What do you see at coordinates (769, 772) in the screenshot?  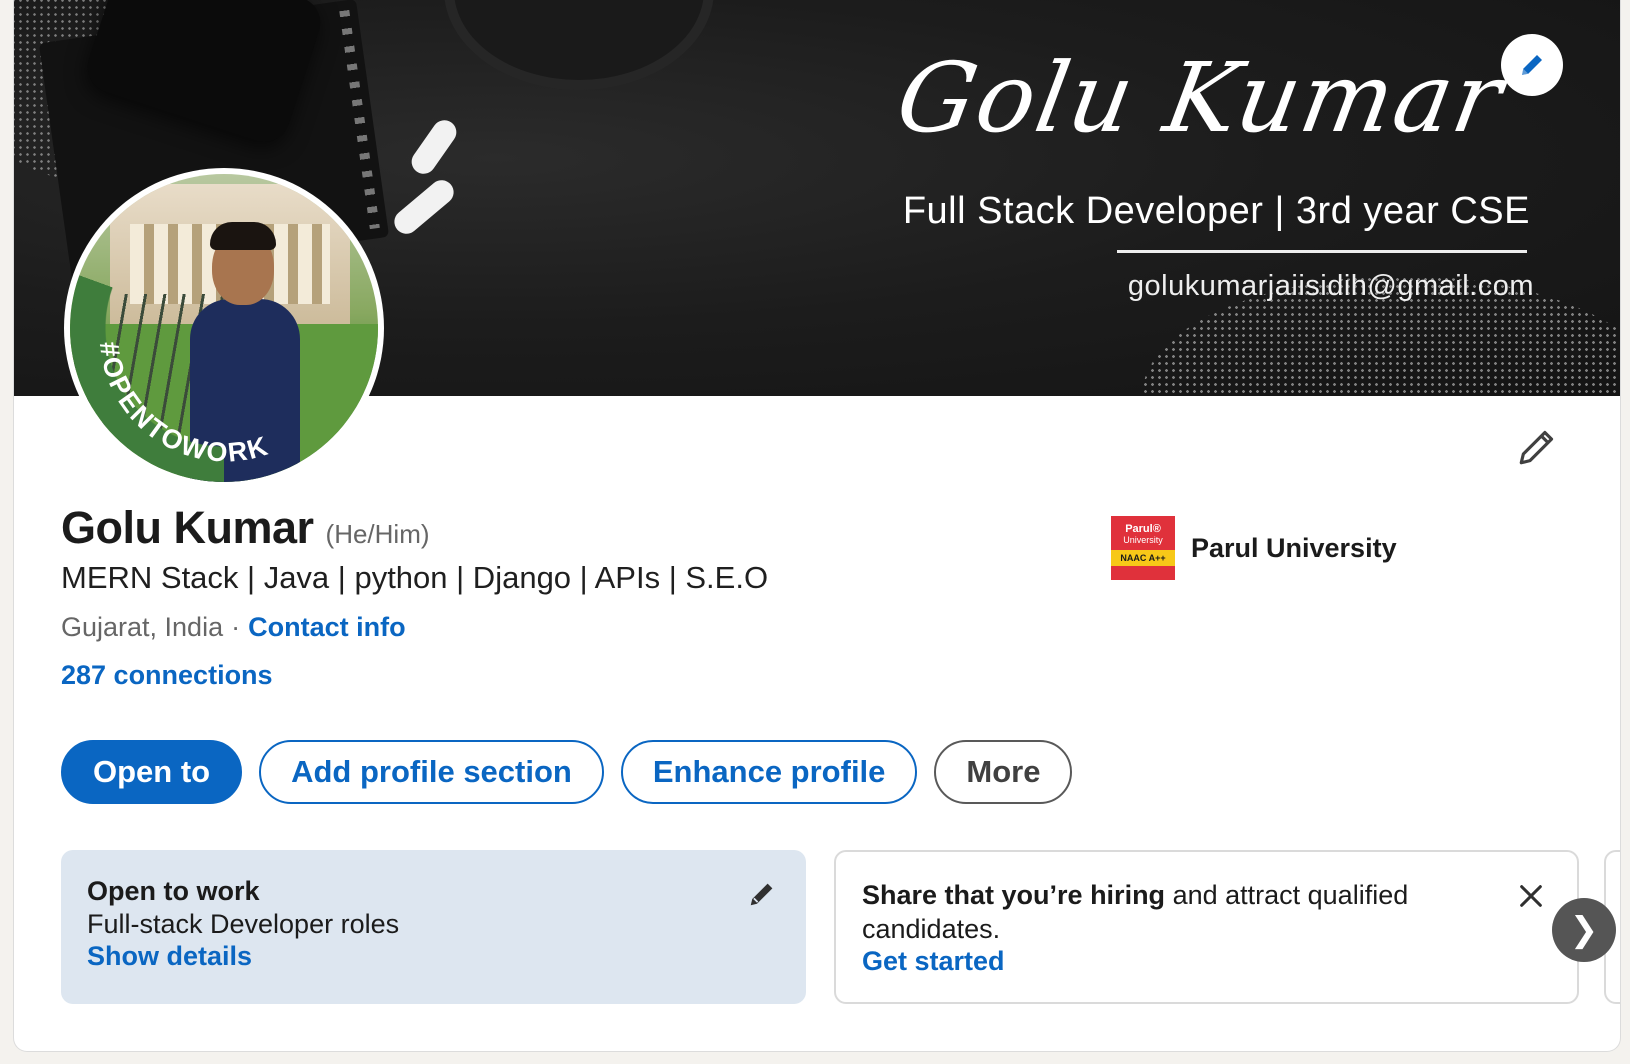 I see `enhance-profile-button: Enhance profile` at bounding box center [769, 772].